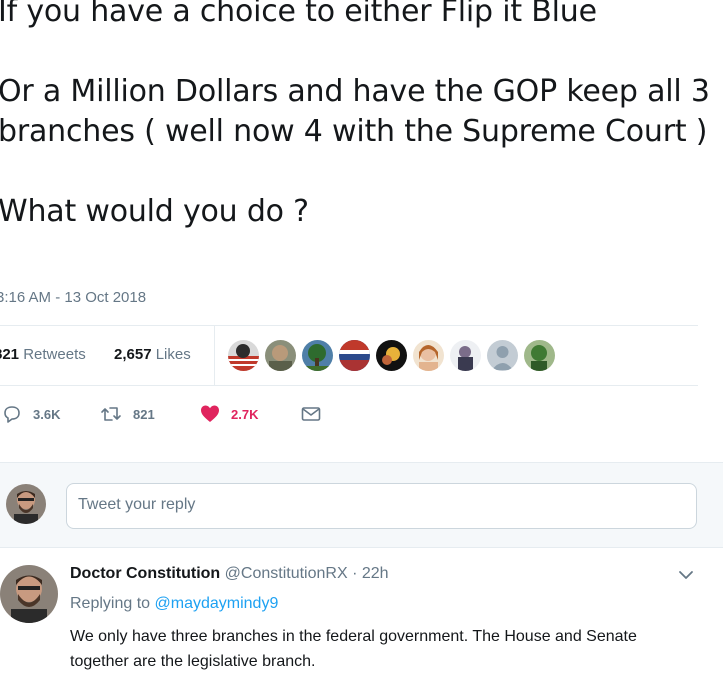  Describe the element at coordinates (381, 506) in the screenshot. I see `reply-input: Tweet your reply` at that location.